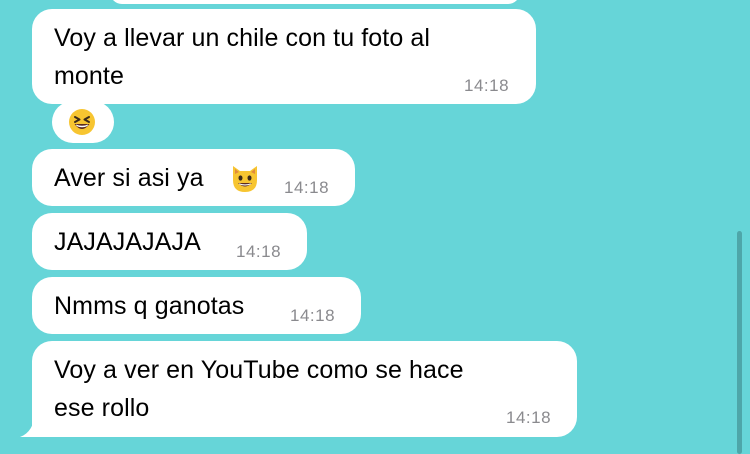  I want to click on bubble-tail, so click(34, 423).